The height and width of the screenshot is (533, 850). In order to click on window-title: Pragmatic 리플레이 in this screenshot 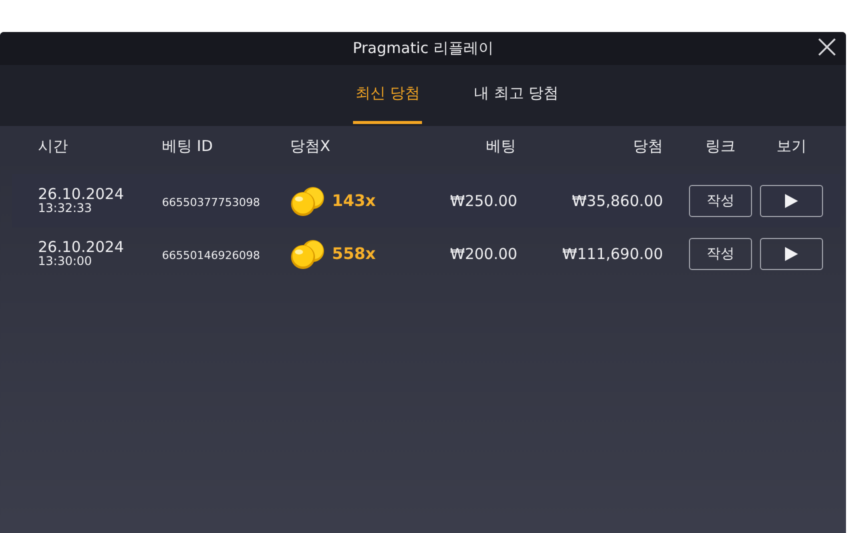, I will do `click(423, 48)`.